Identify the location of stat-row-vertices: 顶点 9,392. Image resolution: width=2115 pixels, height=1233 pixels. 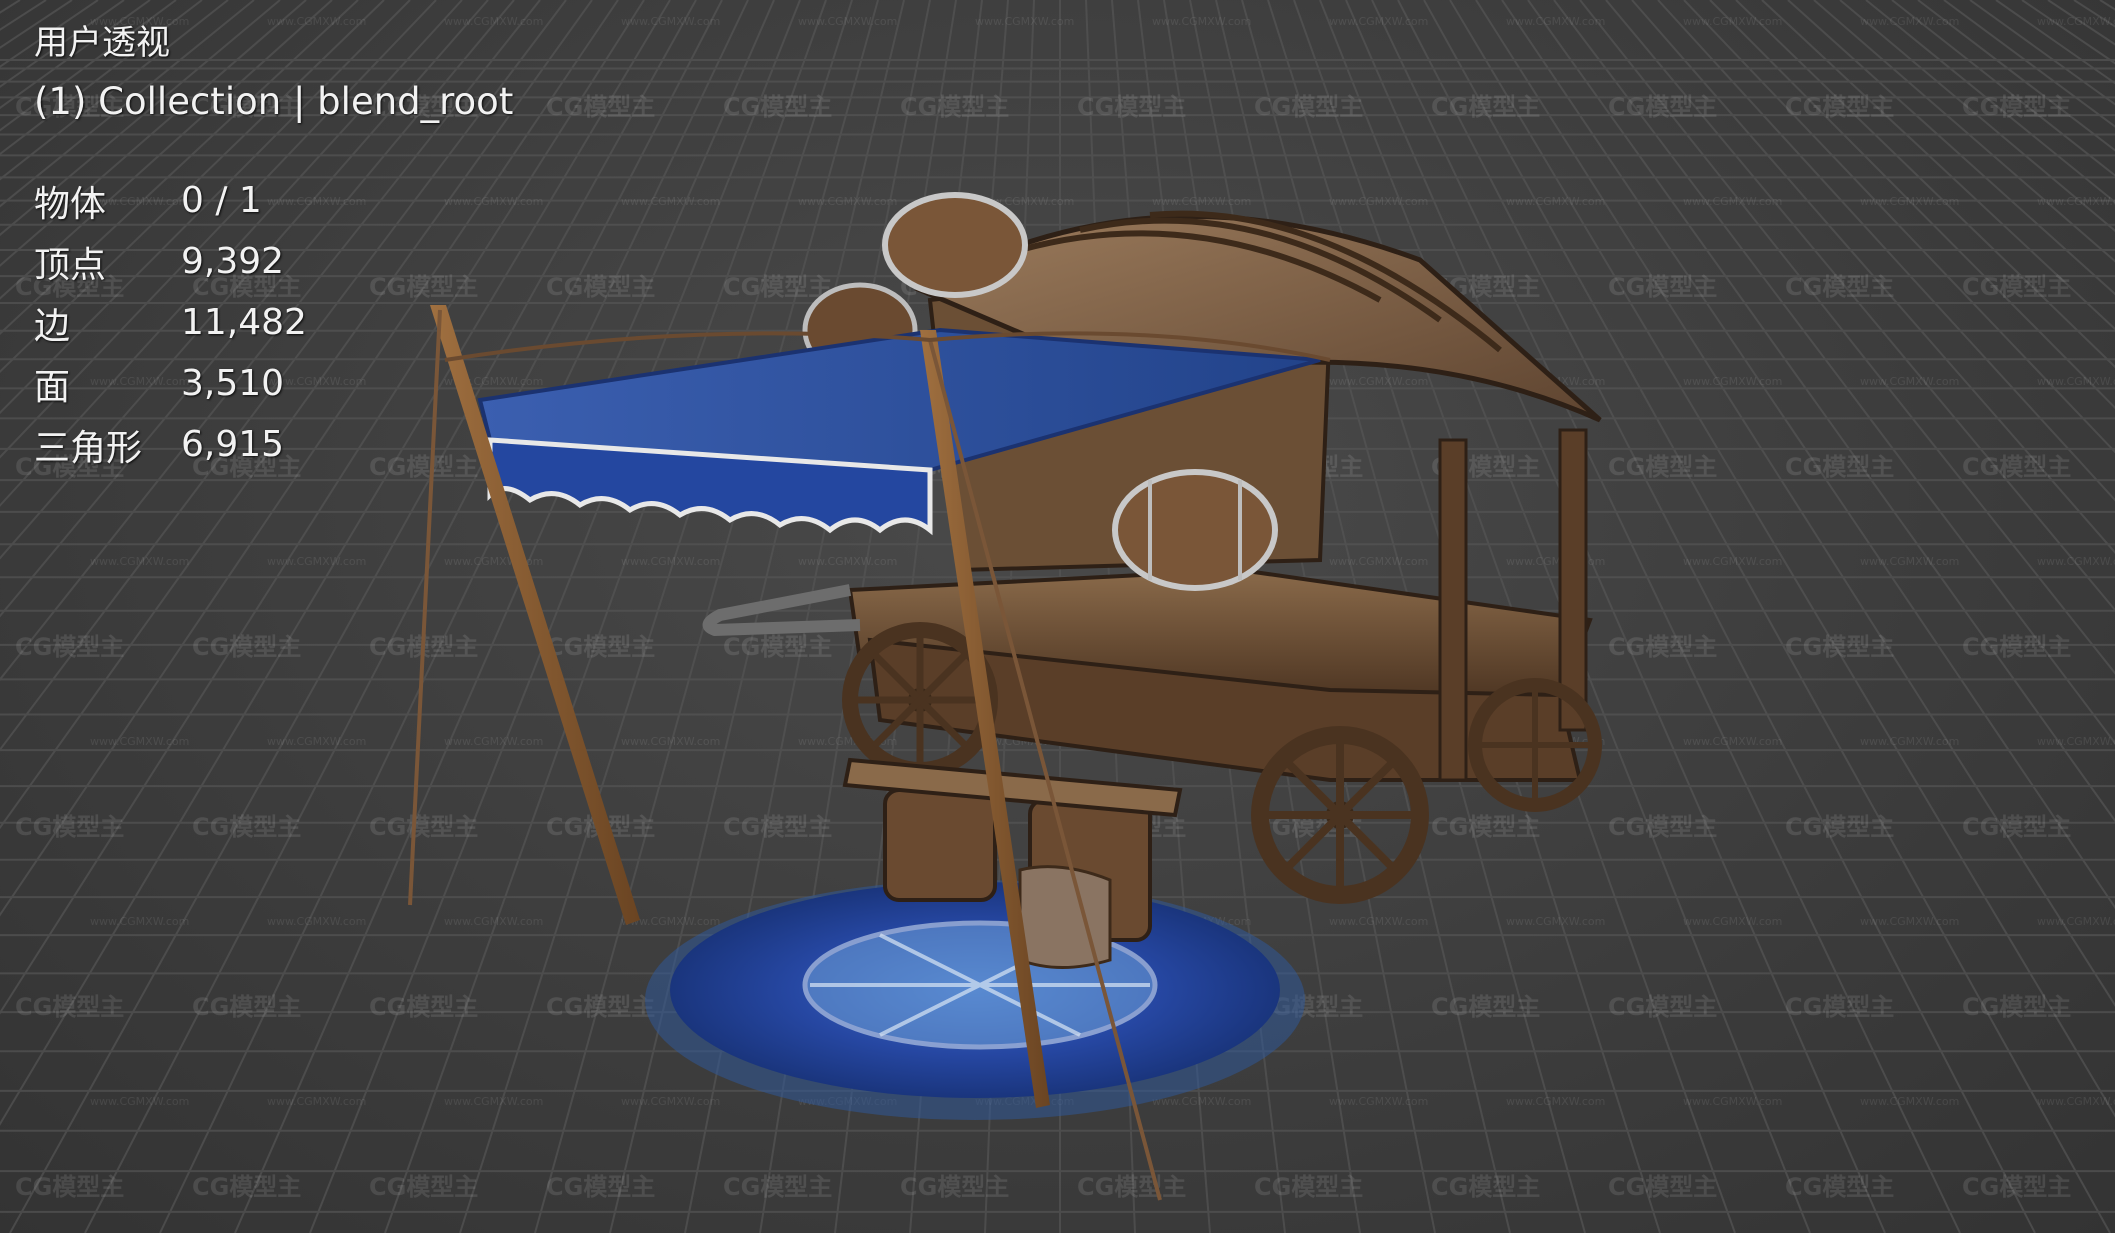
(273, 261).